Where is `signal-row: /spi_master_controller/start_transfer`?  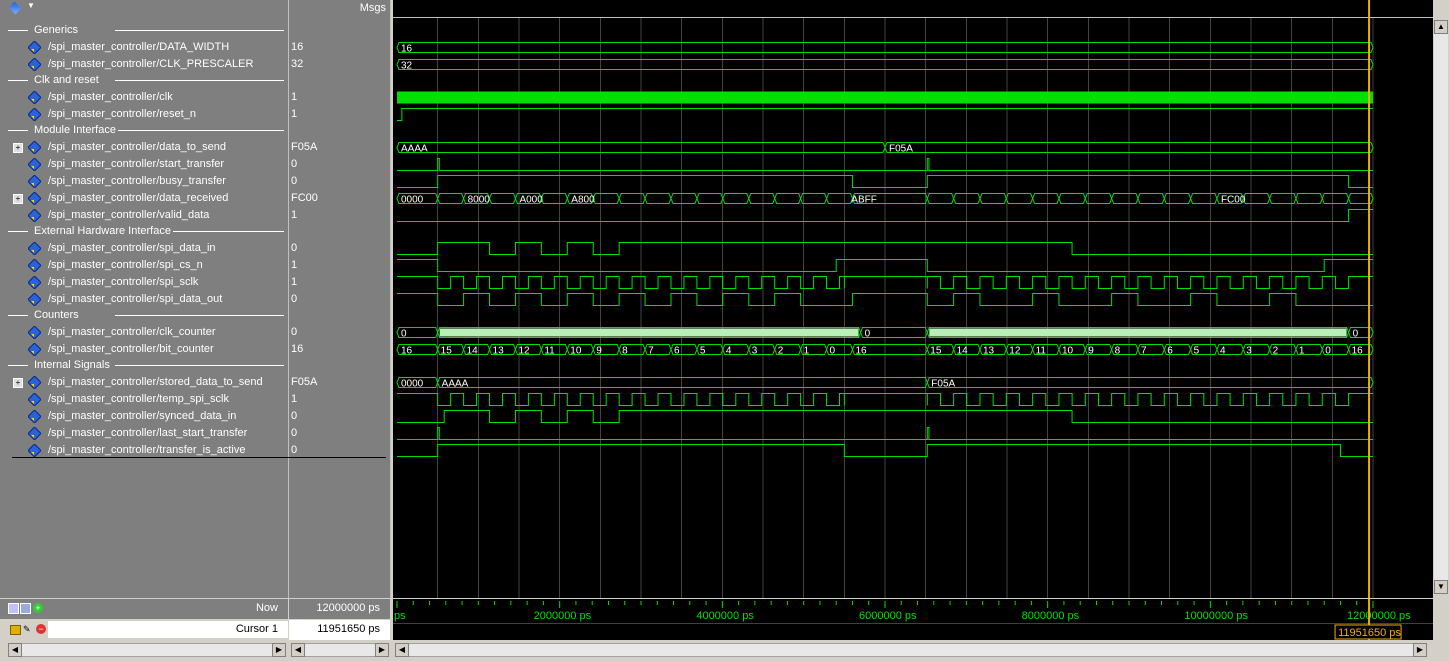
signal-row: /spi_master_controller/start_transfer is located at coordinates (144, 164).